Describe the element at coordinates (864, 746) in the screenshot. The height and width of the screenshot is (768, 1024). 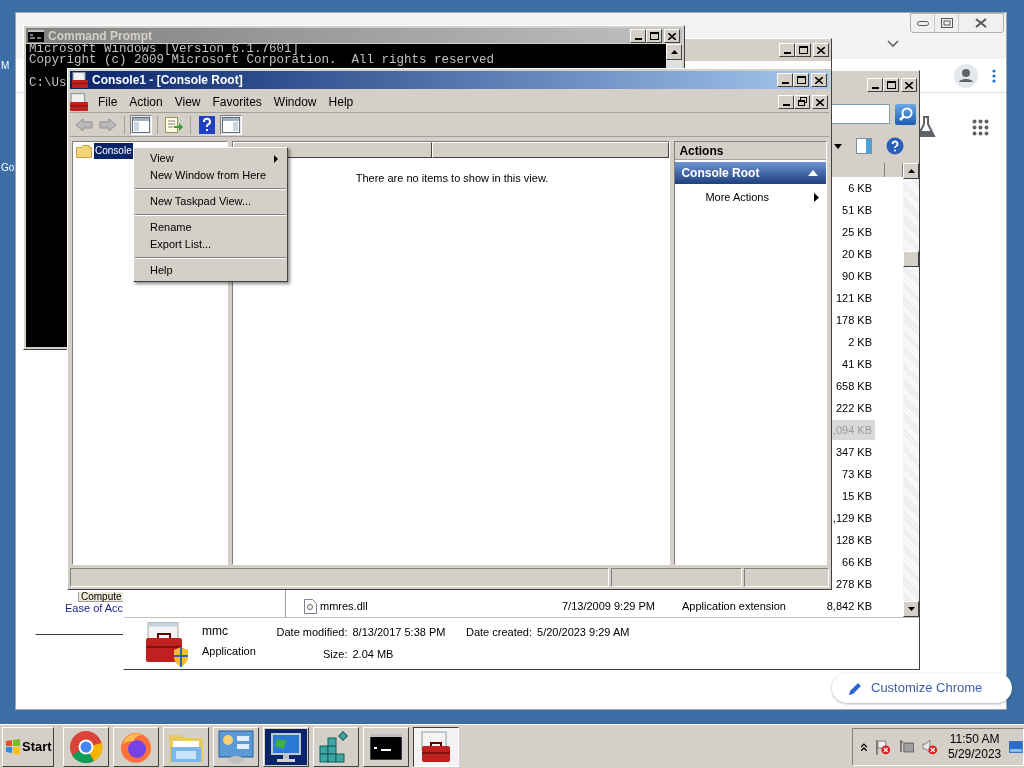
I see `chevron-up-icon` at that location.